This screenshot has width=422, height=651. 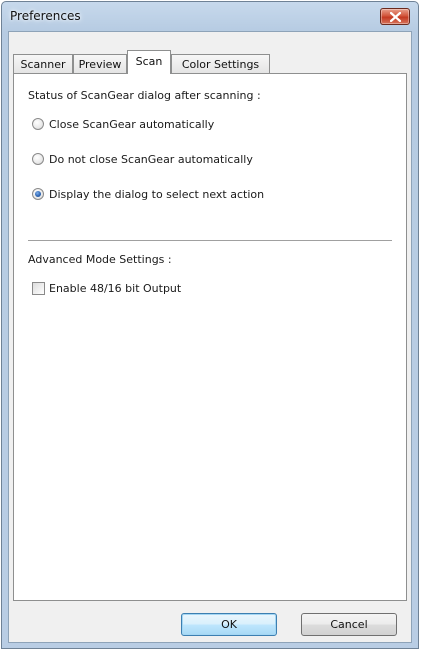 I want to click on advanced-heading: Advanced Mode Settings :, so click(x=100, y=259).